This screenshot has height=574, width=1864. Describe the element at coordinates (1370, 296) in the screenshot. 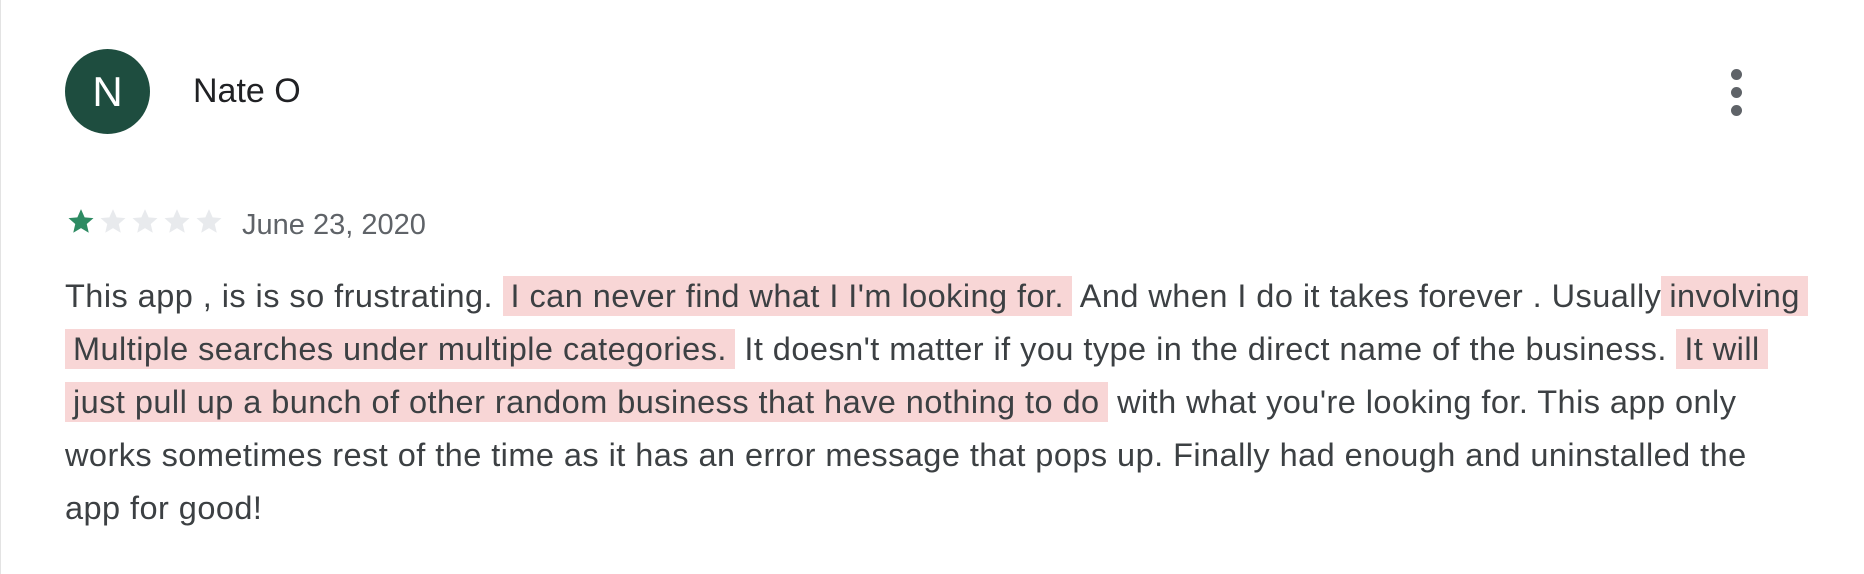

I see `review-segment: And when I do it takes forever . Usually` at that location.